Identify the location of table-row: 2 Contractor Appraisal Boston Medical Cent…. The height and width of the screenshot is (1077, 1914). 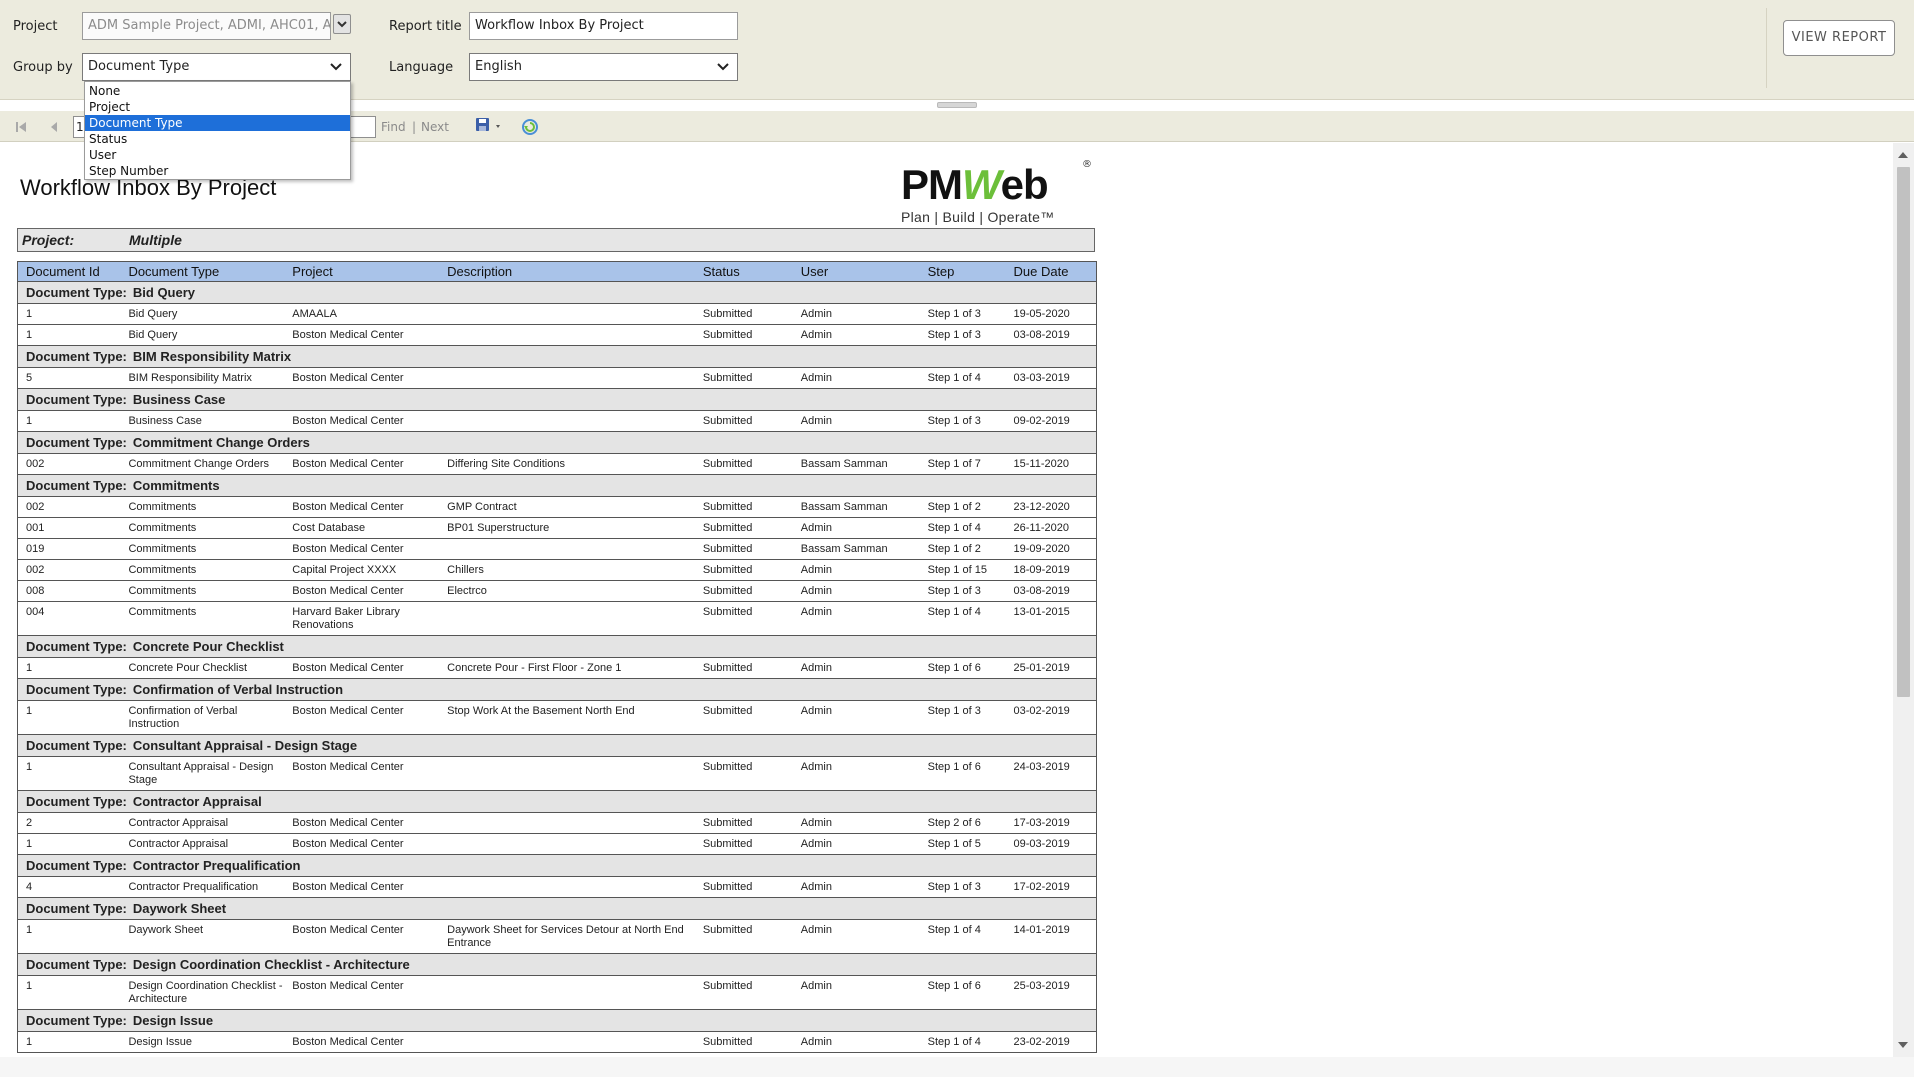
(557, 823).